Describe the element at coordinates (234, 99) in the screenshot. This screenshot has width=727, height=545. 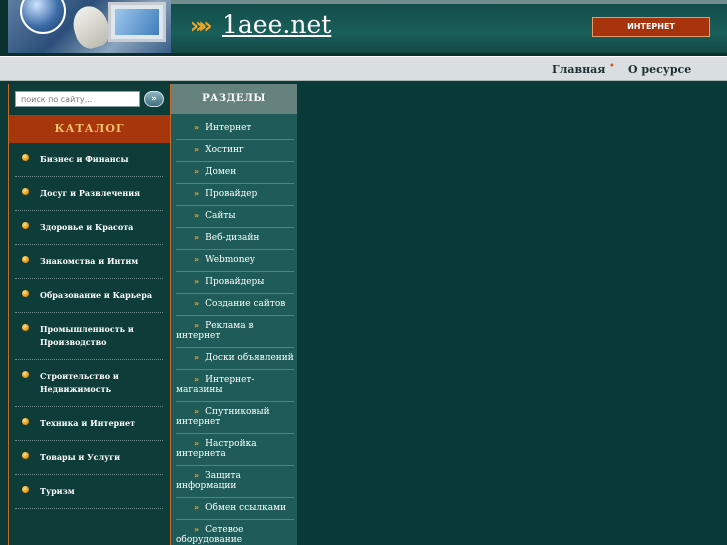
I see `sections-heading: РАЗДЕЛЫ` at that location.